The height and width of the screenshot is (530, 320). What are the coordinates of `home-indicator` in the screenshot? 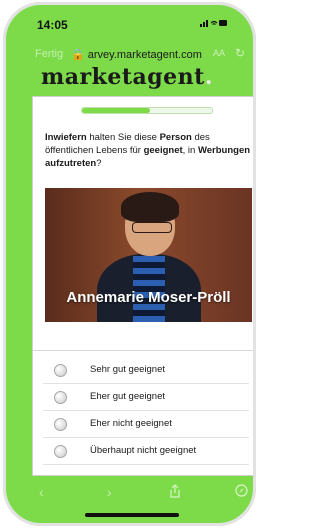 It's located at (132, 515).